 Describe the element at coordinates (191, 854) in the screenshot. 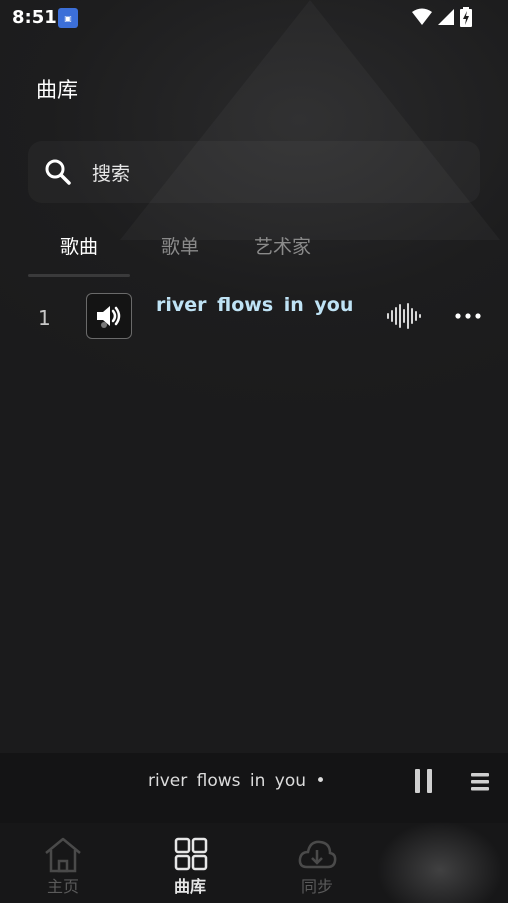

I see `library-grid-icon` at that location.